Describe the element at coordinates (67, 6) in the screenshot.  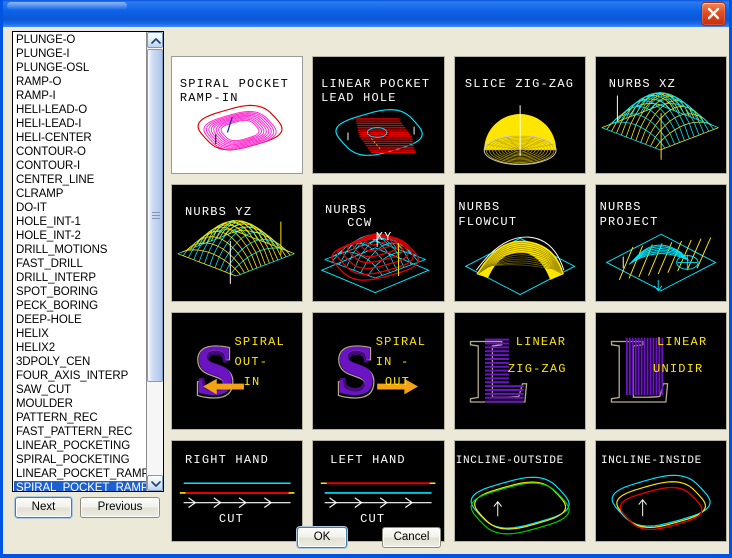
I see `titlebar-gloss` at that location.